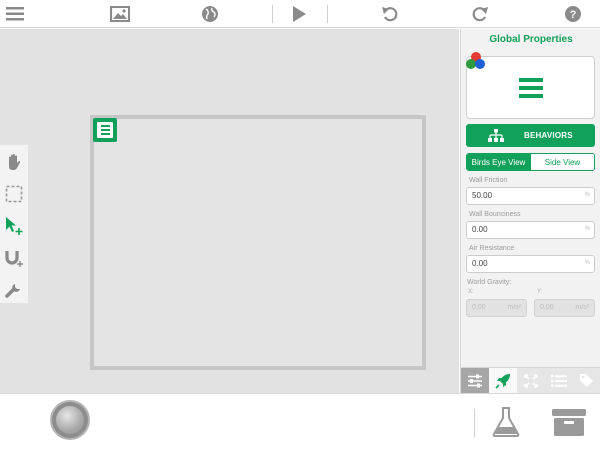 This screenshot has width=600, height=450. I want to click on wall-bounciness-value: 0.00, so click(480, 229).